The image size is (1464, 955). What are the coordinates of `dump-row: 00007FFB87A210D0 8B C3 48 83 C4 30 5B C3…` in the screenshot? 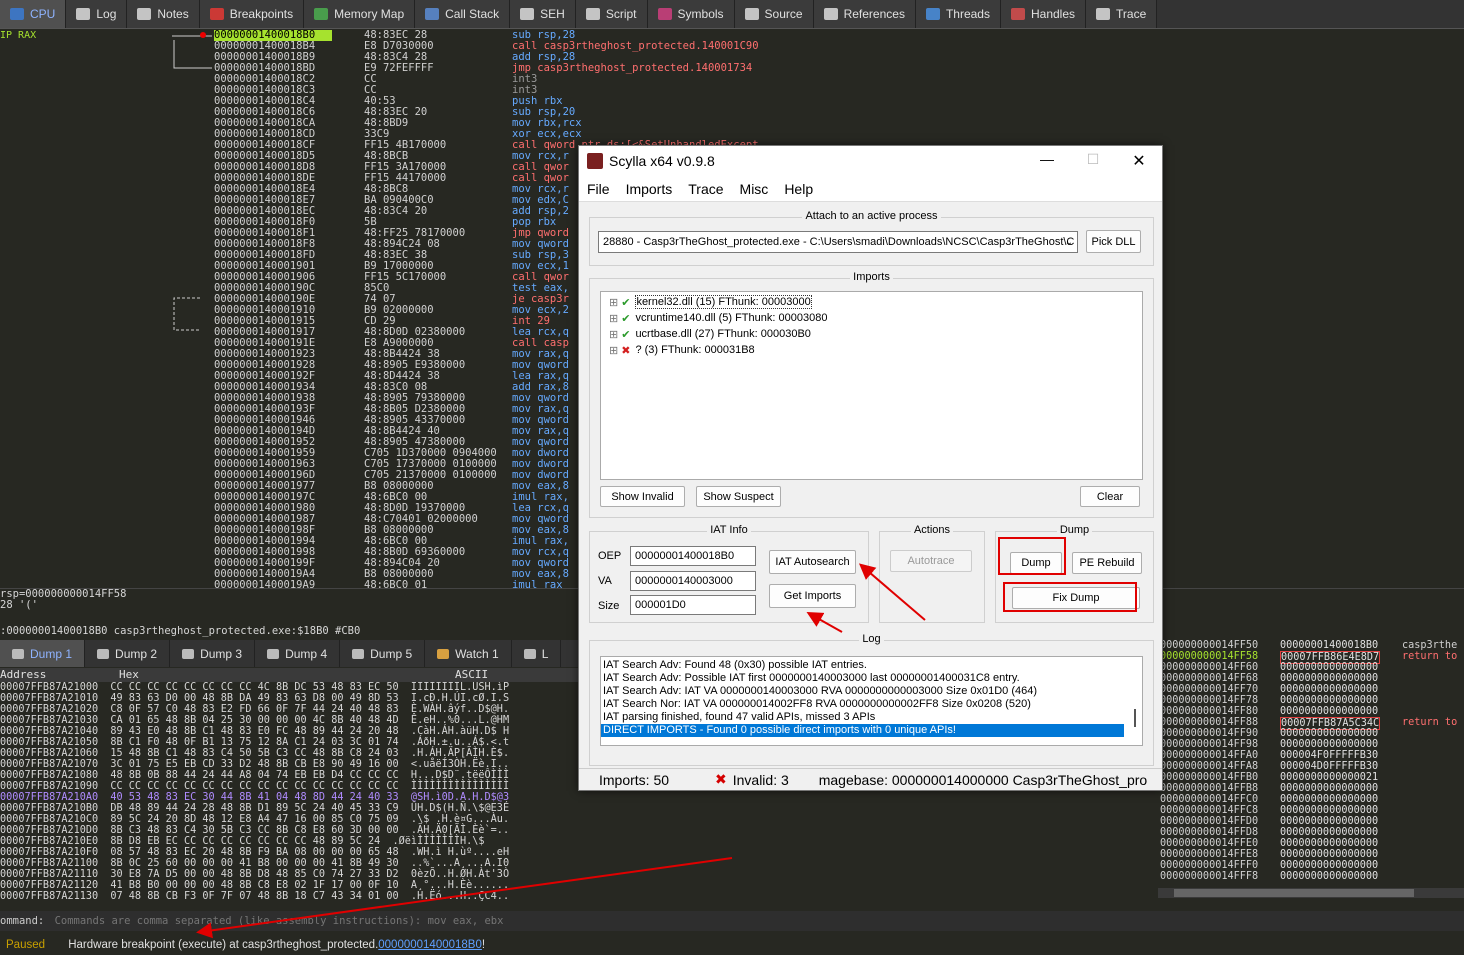 It's located at (290, 830).